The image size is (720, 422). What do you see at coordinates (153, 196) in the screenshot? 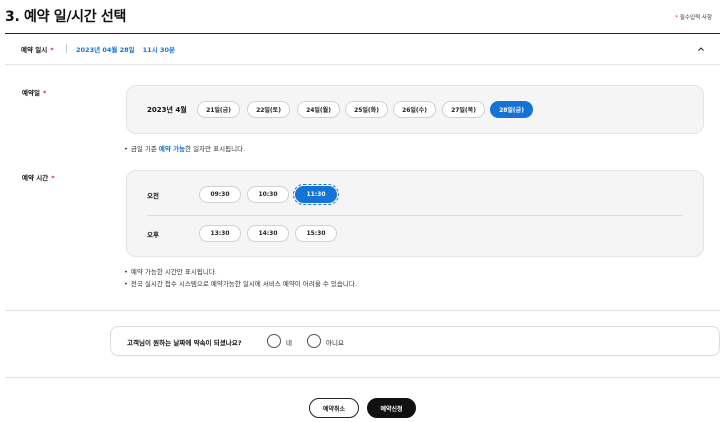
I see `am-label: 오전` at bounding box center [153, 196].